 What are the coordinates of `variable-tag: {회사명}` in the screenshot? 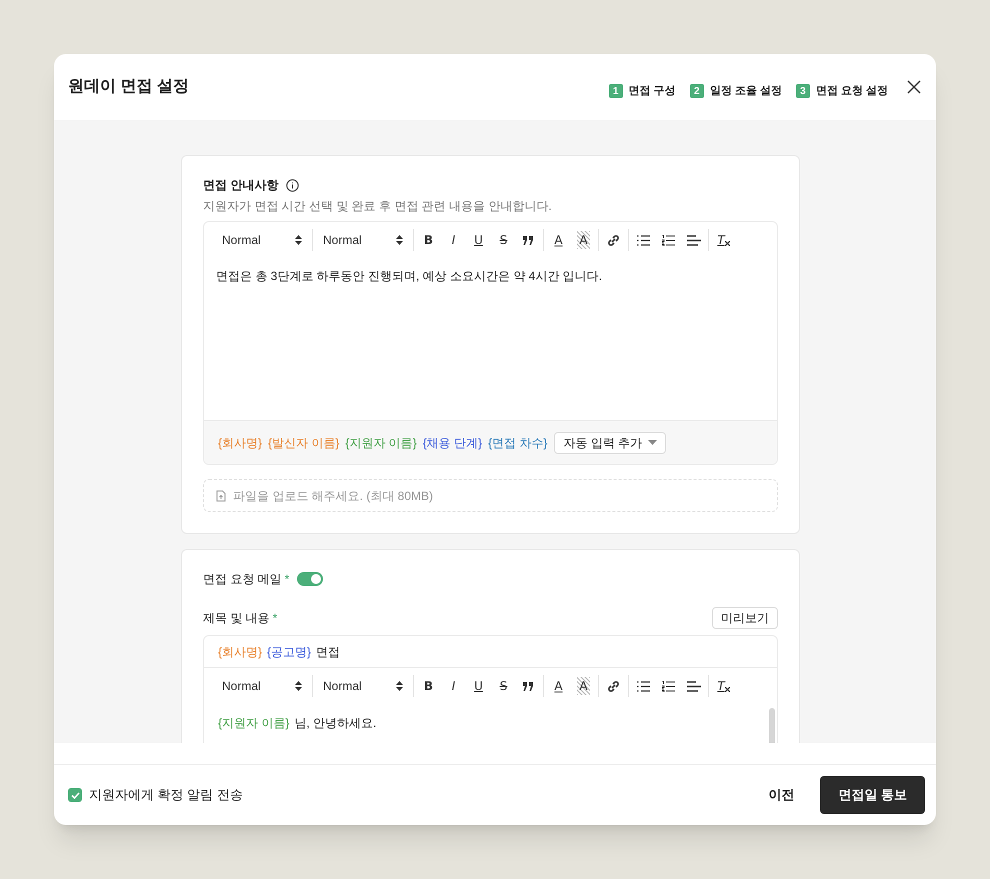 It's located at (240, 651).